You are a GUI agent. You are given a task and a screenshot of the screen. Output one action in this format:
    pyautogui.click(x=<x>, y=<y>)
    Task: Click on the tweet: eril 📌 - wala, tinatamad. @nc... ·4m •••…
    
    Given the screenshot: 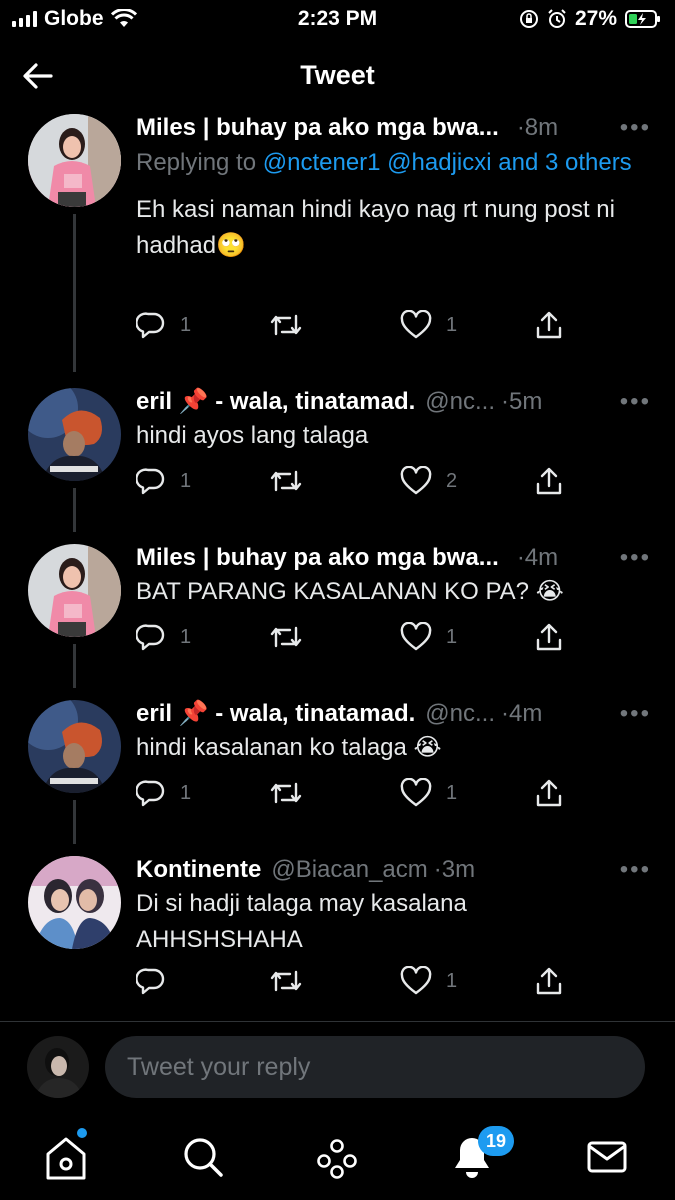 What is the action you would take?
    pyautogui.click(x=337, y=772)
    